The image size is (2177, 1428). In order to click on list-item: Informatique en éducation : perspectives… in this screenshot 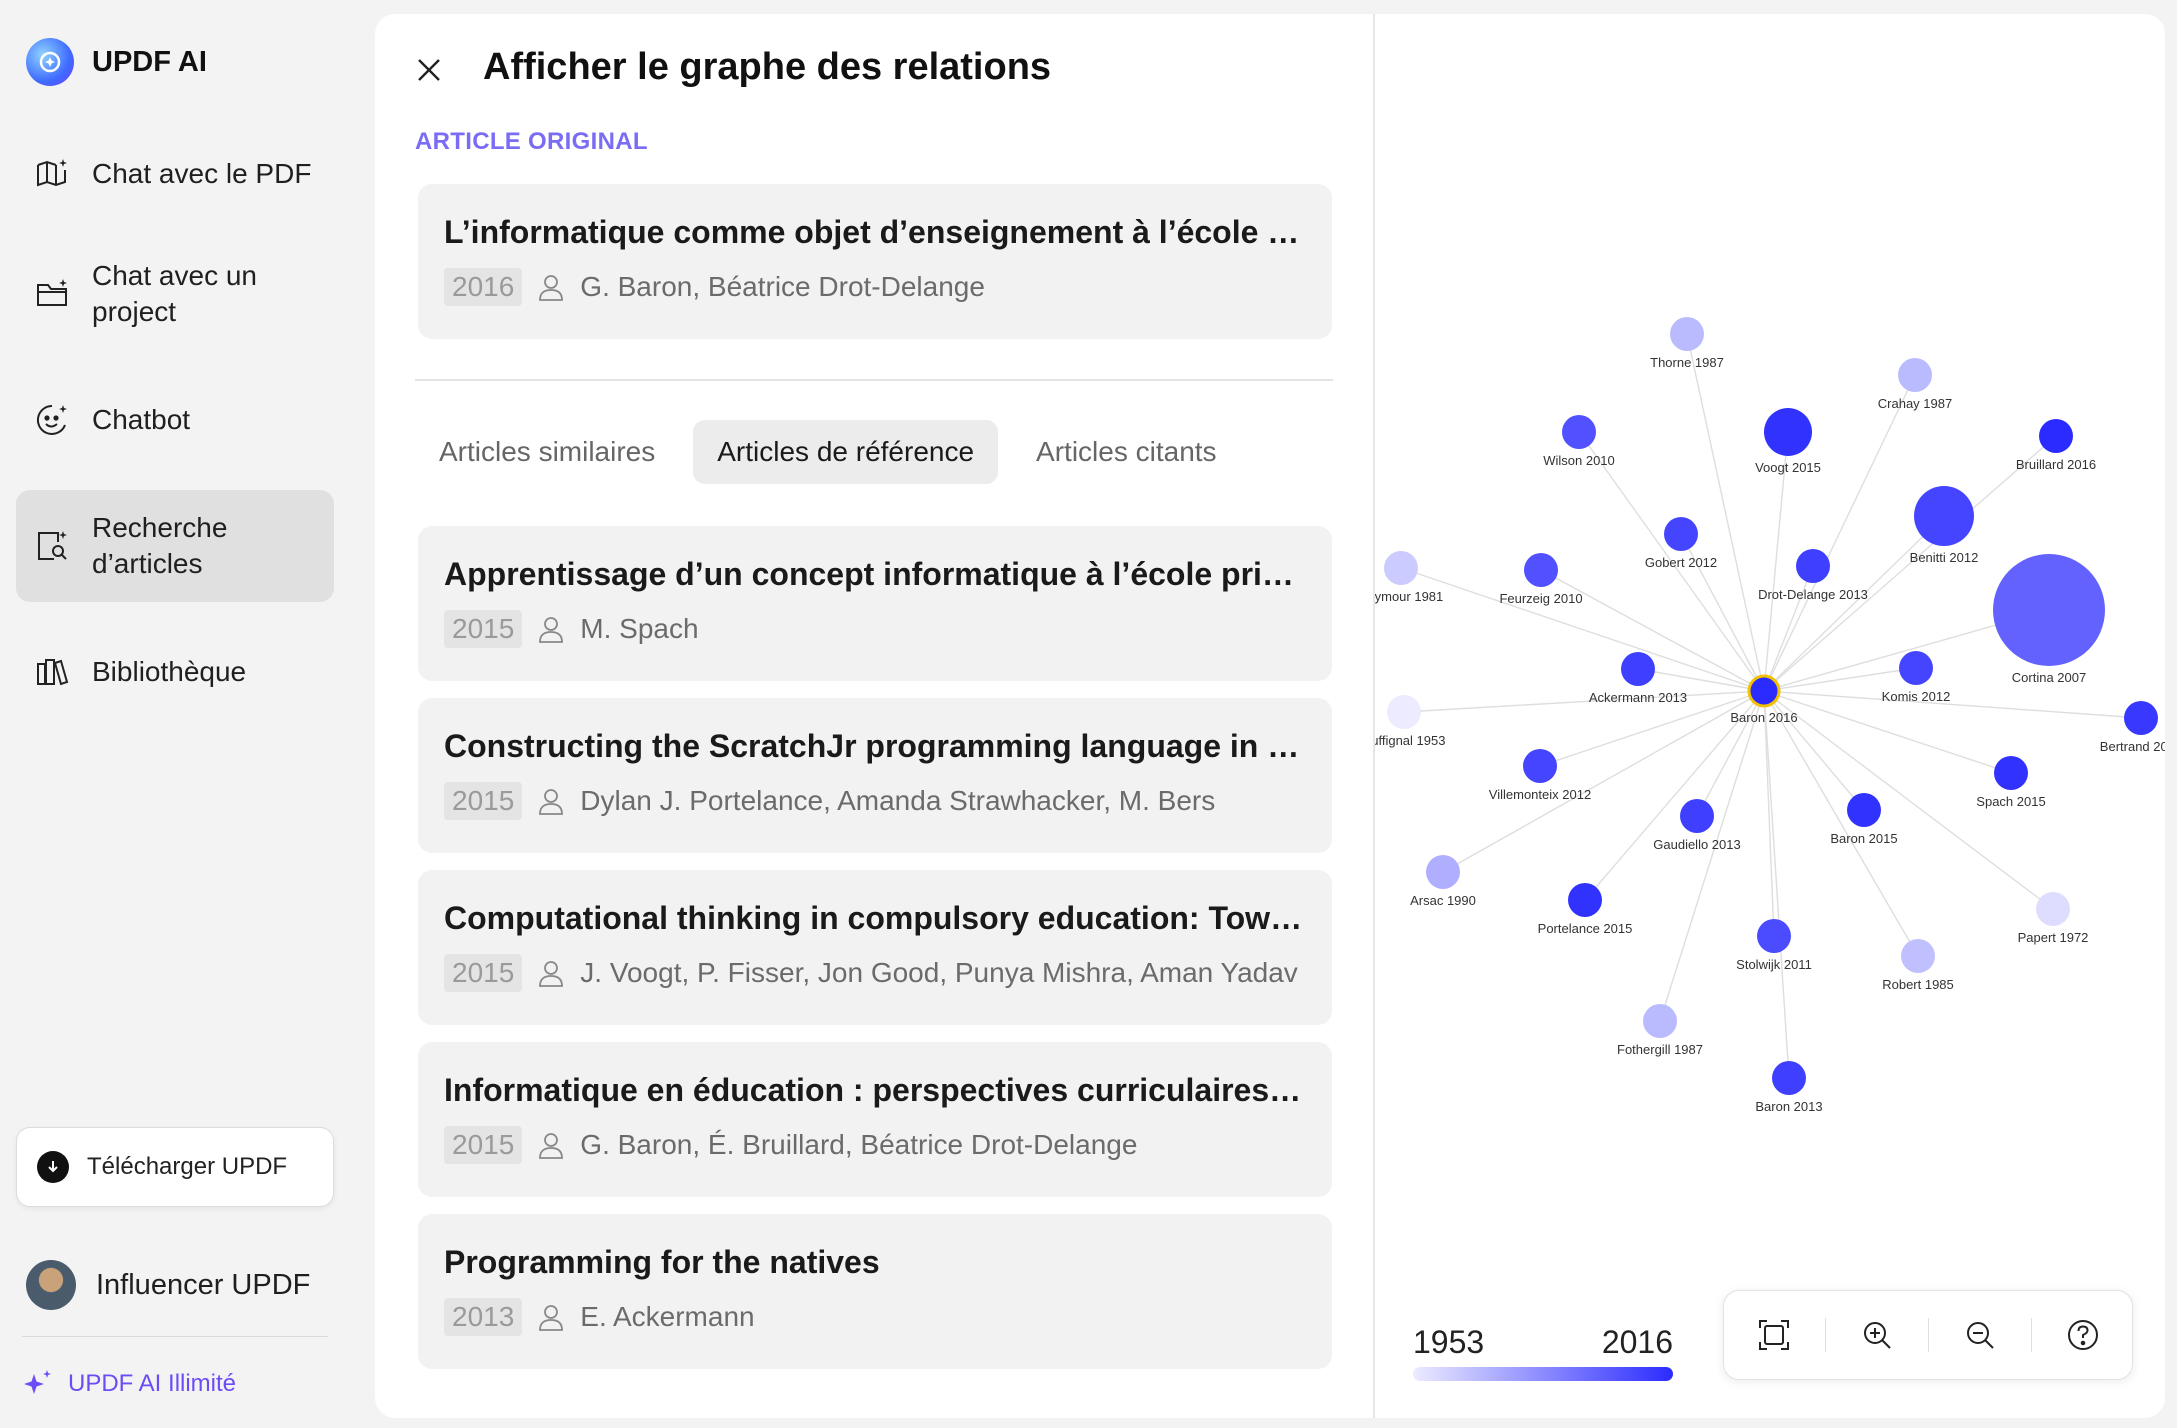, I will do `click(875, 1119)`.